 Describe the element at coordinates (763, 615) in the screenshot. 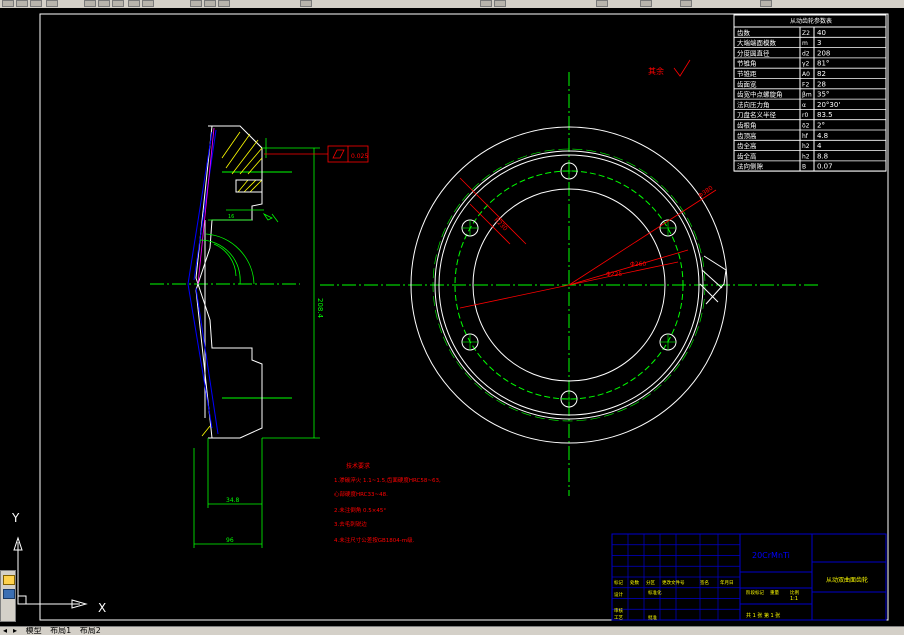

I see `sheet-count: 共 1 张 第 1 张` at that location.